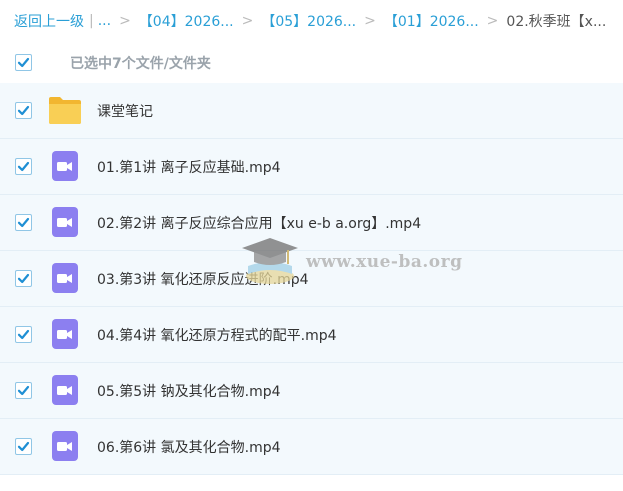 The width and height of the screenshot is (623, 491). I want to click on file-name: 04.第4讲 氧化还原方程式的配平.mp4, so click(217, 335).